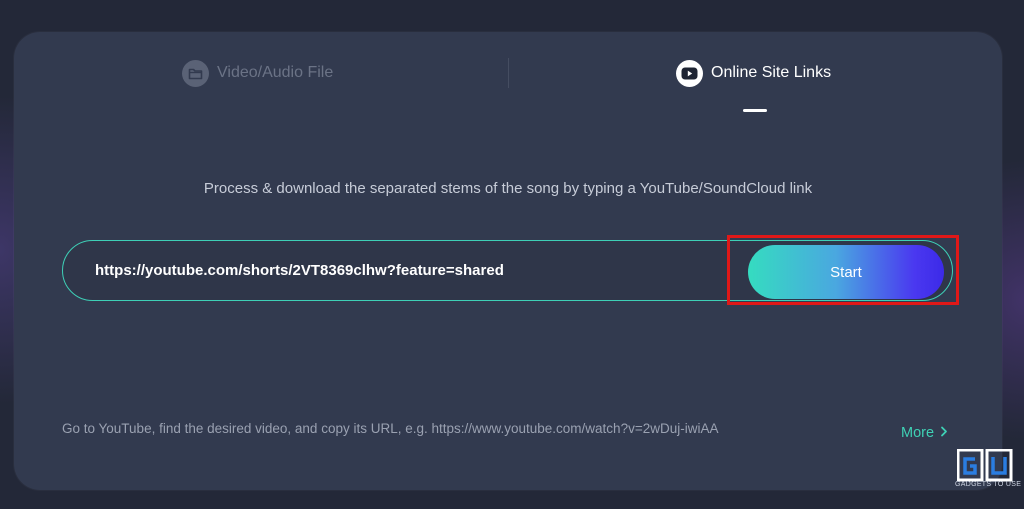 The width and height of the screenshot is (1024, 509). What do you see at coordinates (195, 73) in the screenshot?
I see `folder-icon` at bounding box center [195, 73].